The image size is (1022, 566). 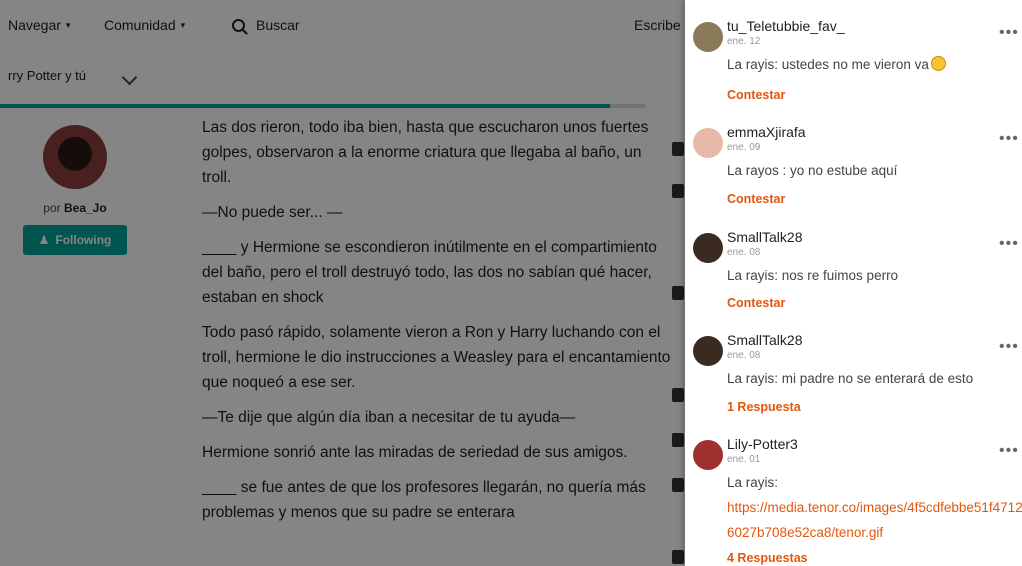 I want to click on emoji-icon, so click(x=938, y=63).